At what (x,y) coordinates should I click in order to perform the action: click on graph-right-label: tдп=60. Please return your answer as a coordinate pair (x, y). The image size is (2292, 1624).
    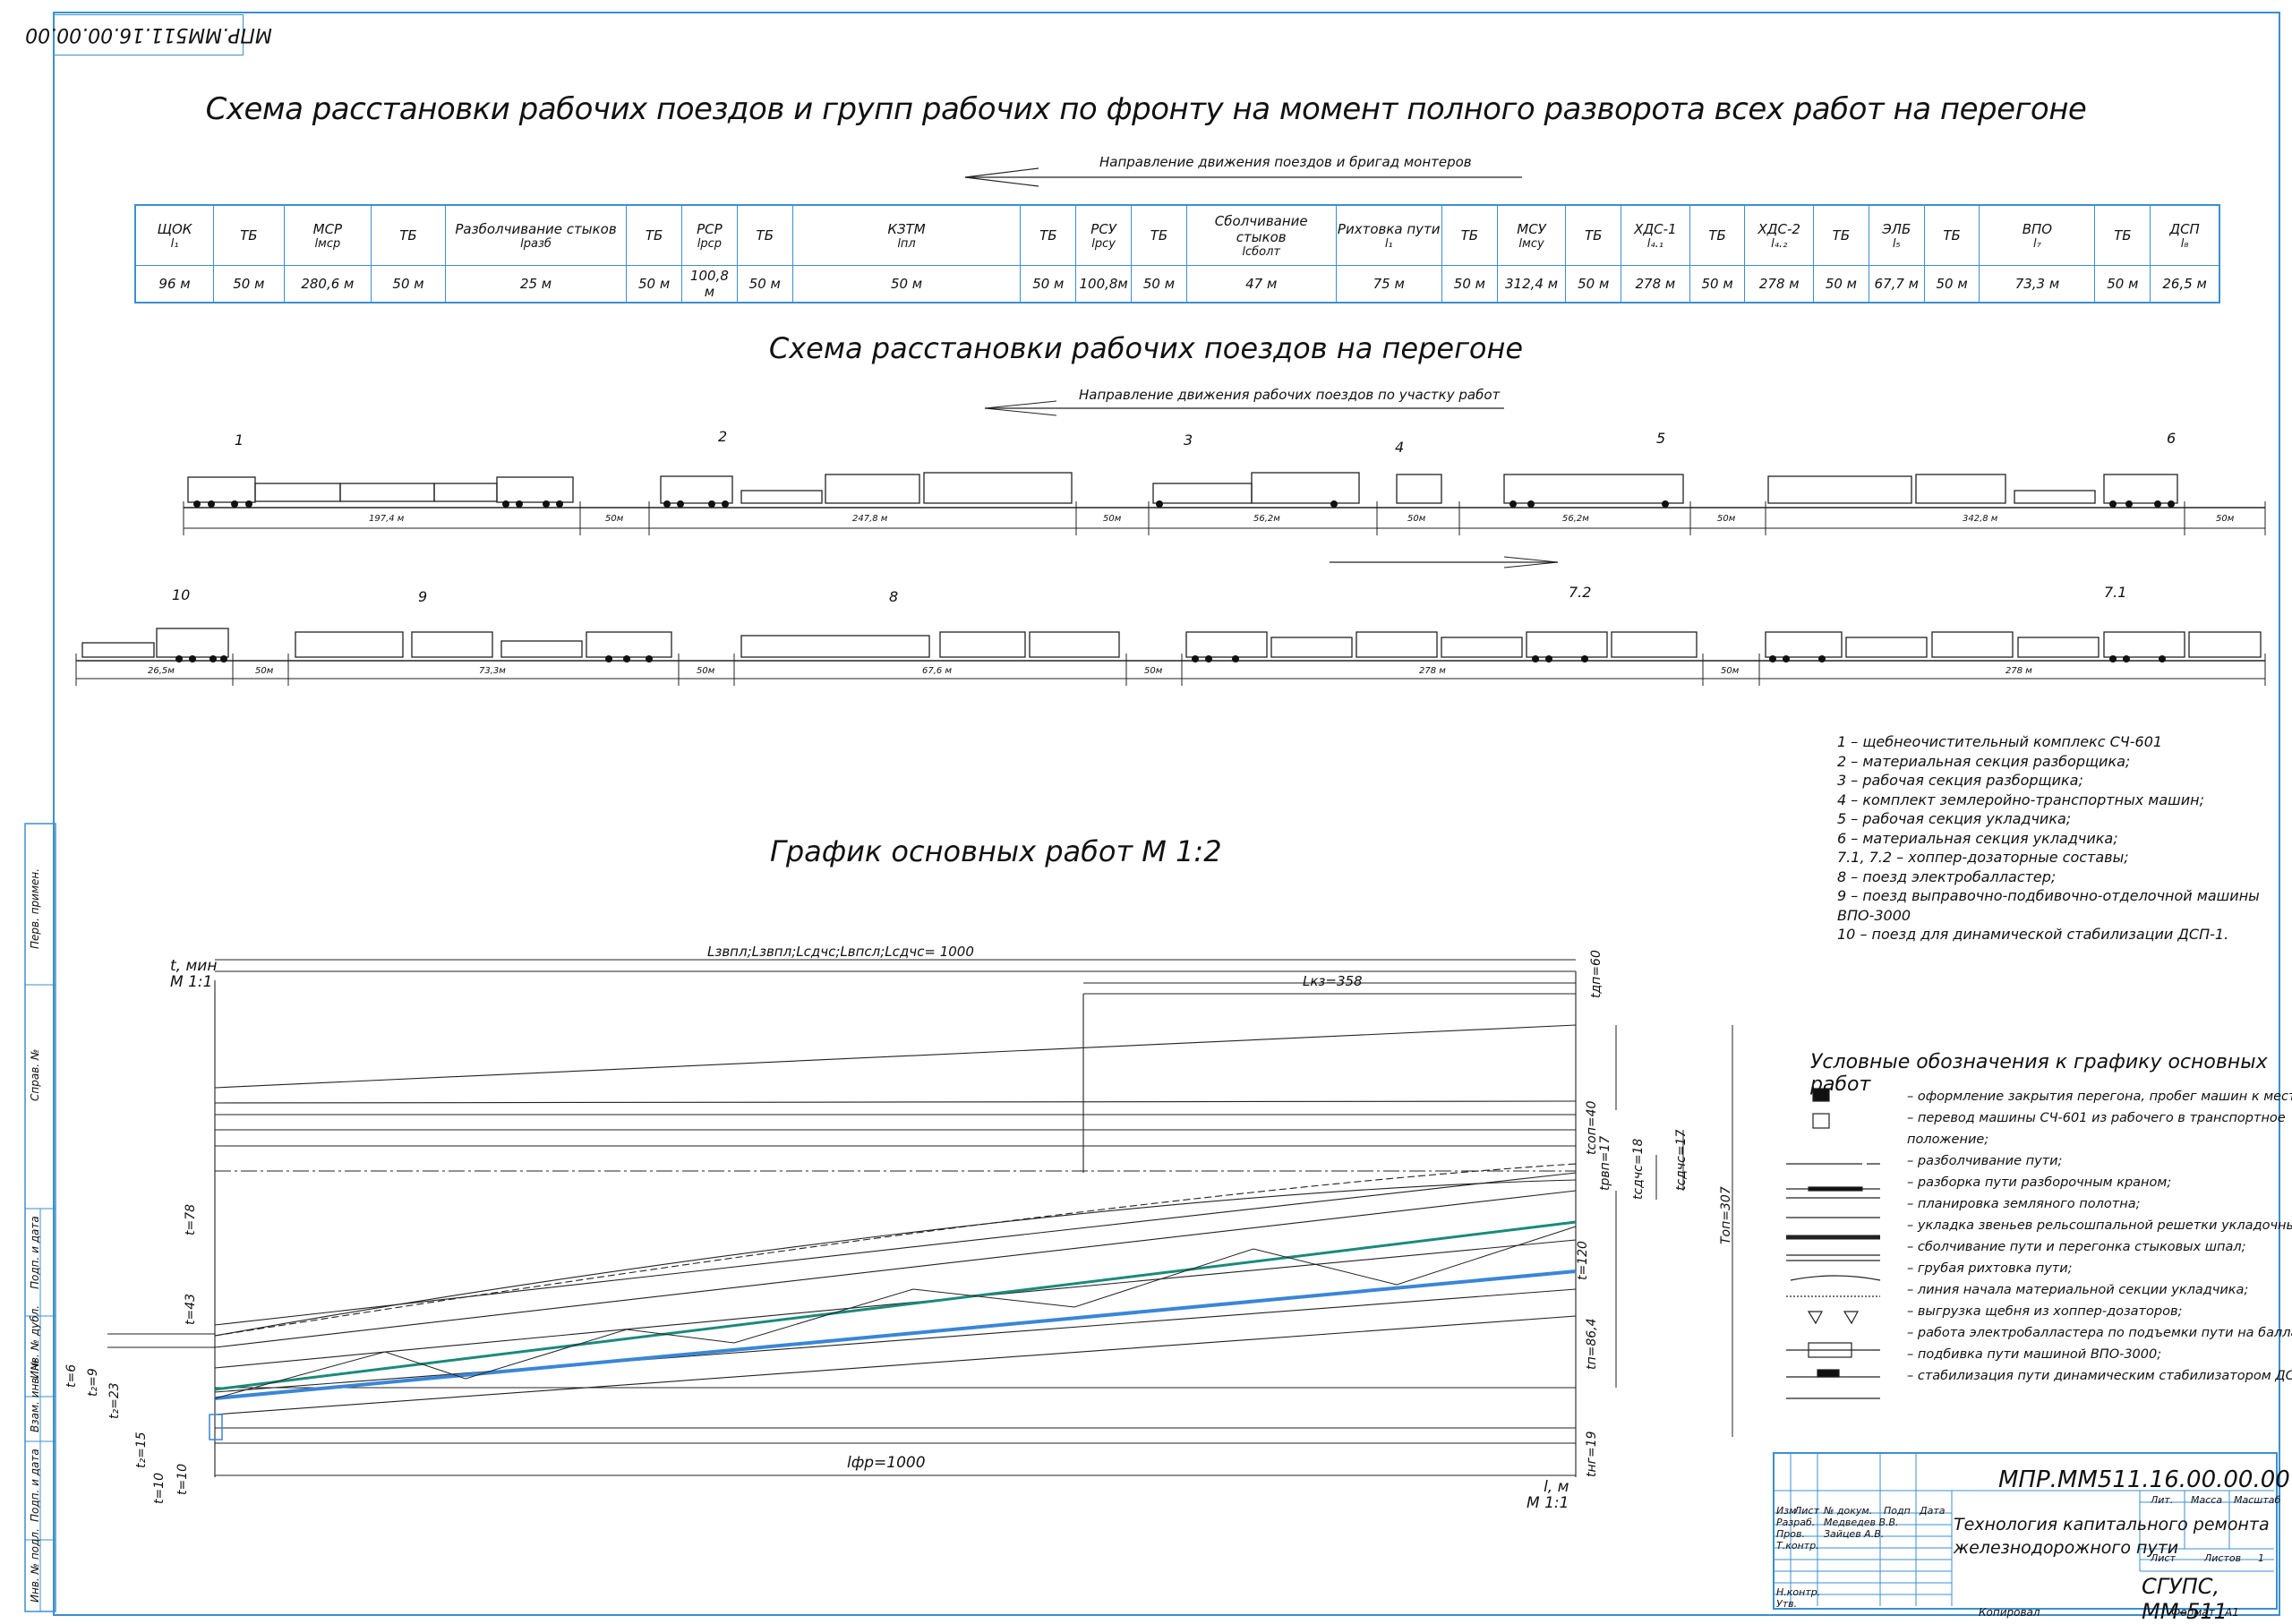
    Looking at the image, I should click on (1596, 974).